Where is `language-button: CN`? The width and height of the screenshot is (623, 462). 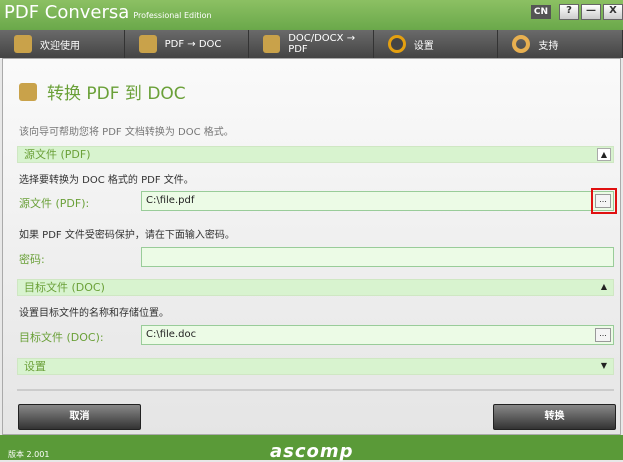 language-button: CN is located at coordinates (540, 12).